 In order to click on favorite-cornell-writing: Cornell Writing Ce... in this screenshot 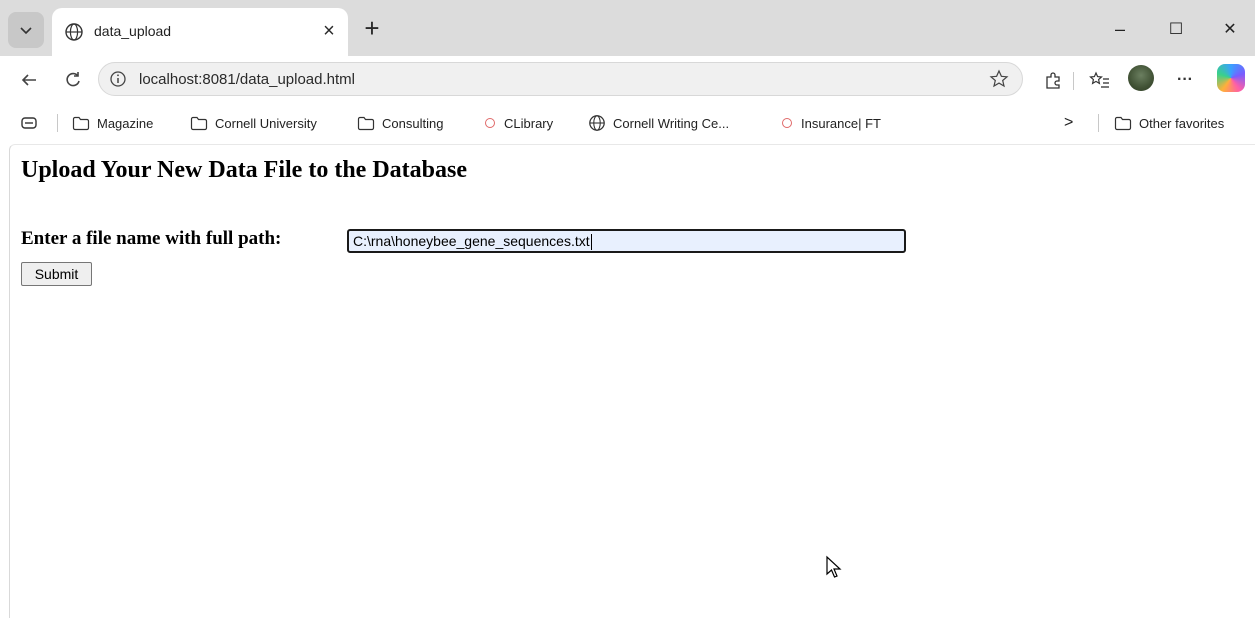, I will do `click(658, 123)`.